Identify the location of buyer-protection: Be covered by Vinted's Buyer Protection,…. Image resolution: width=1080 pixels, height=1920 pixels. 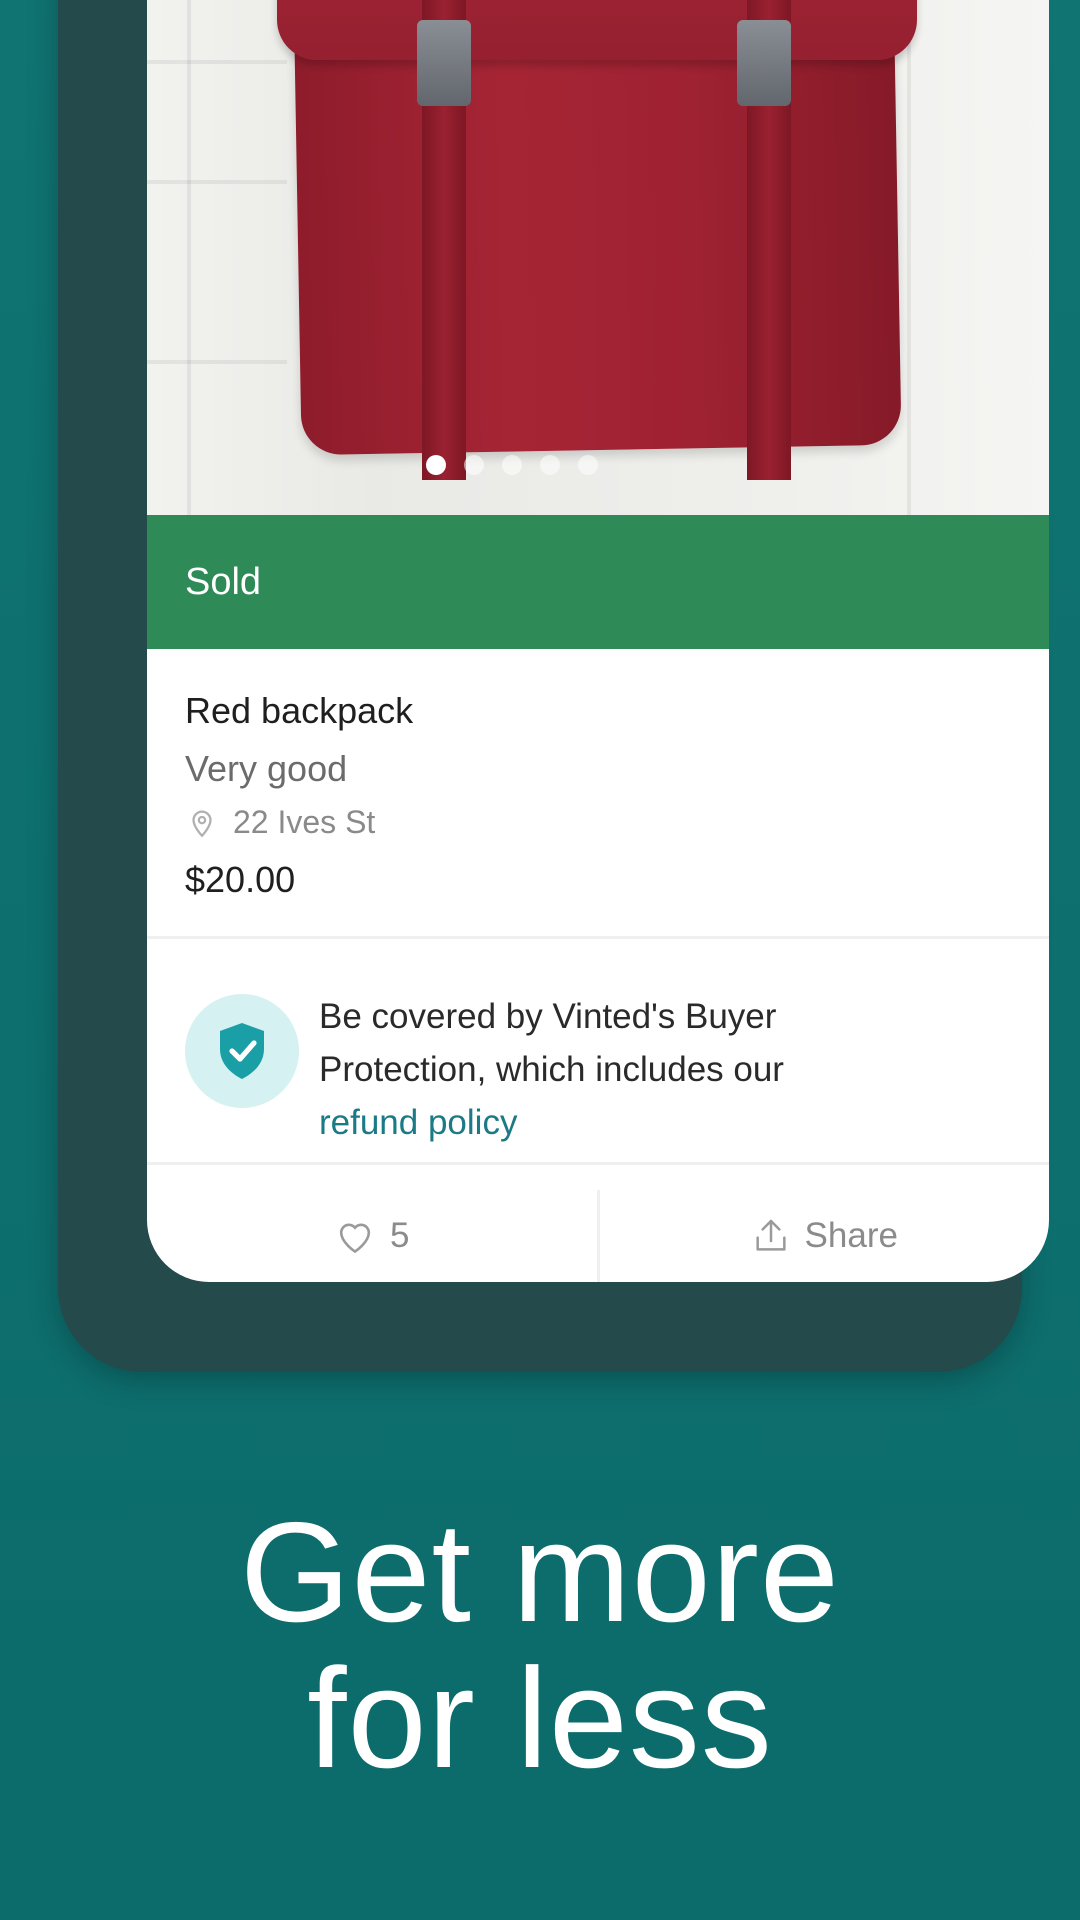
(532, 1069).